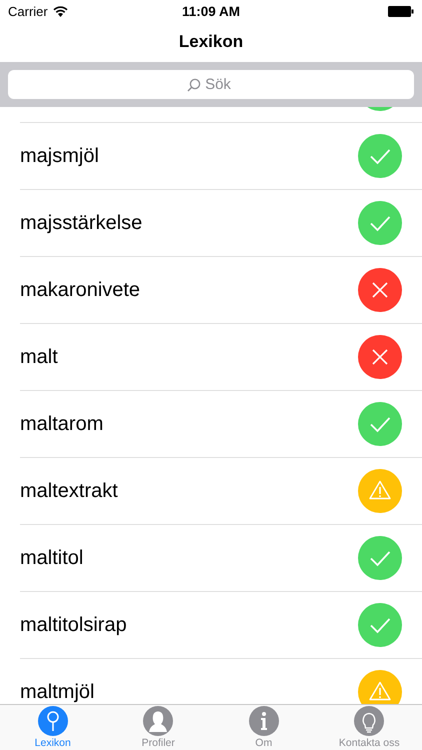  What do you see at coordinates (211, 42) in the screenshot?
I see `screen-title: Lexikon` at bounding box center [211, 42].